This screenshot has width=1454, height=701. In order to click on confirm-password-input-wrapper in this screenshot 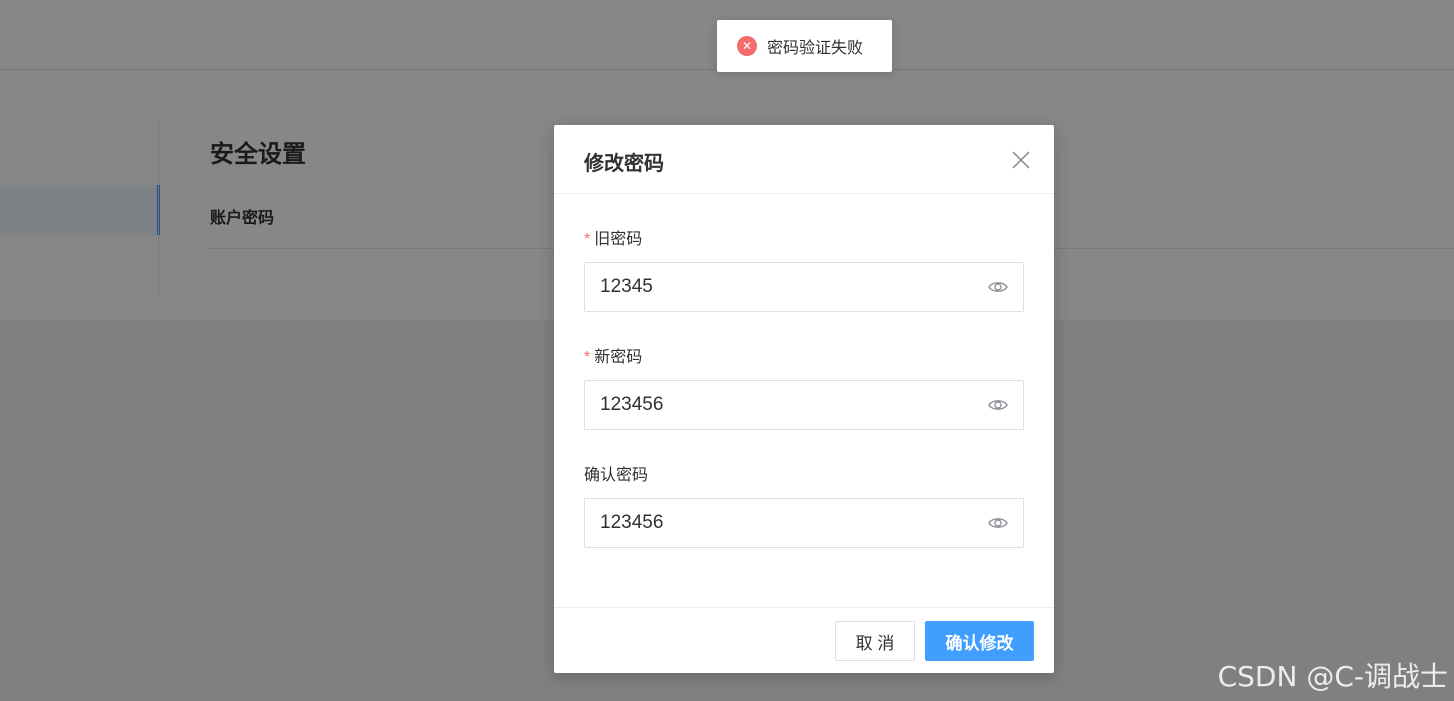, I will do `click(804, 523)`.